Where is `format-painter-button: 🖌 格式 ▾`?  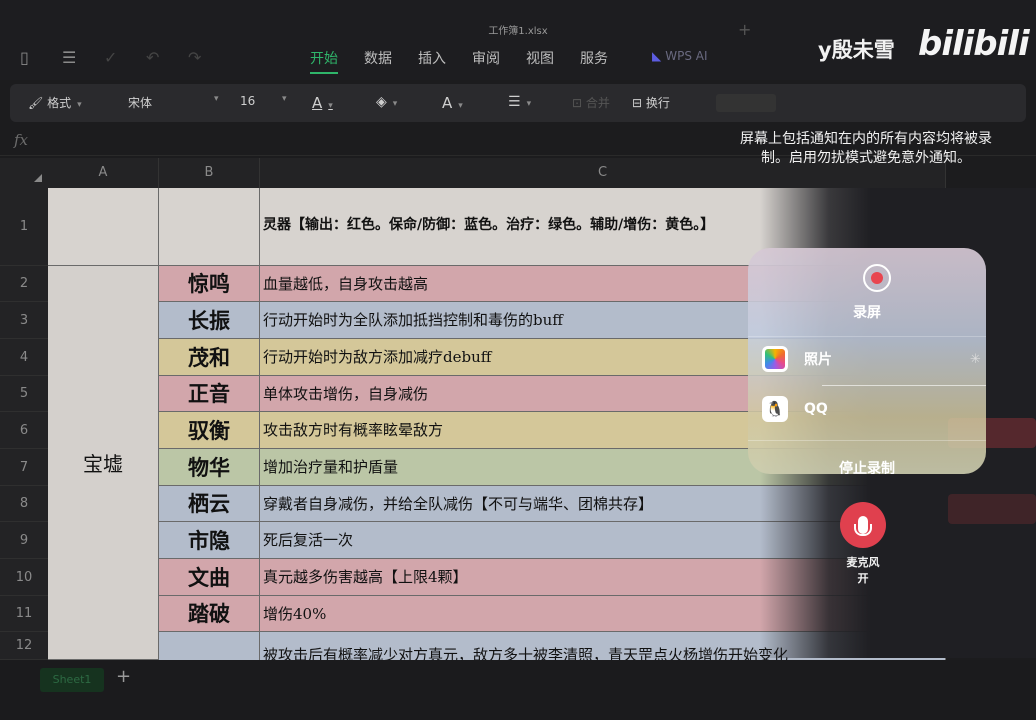 format-painter-button: 🖌 格式 ▾ is located at coordinates (55, 102).